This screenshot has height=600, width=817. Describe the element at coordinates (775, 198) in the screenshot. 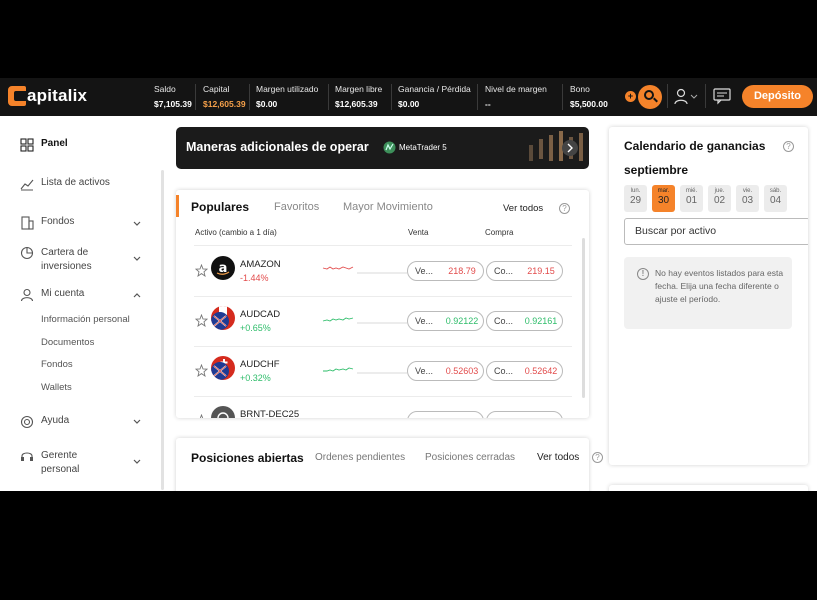

I see `calendar-day: sáb. 04` at that location.